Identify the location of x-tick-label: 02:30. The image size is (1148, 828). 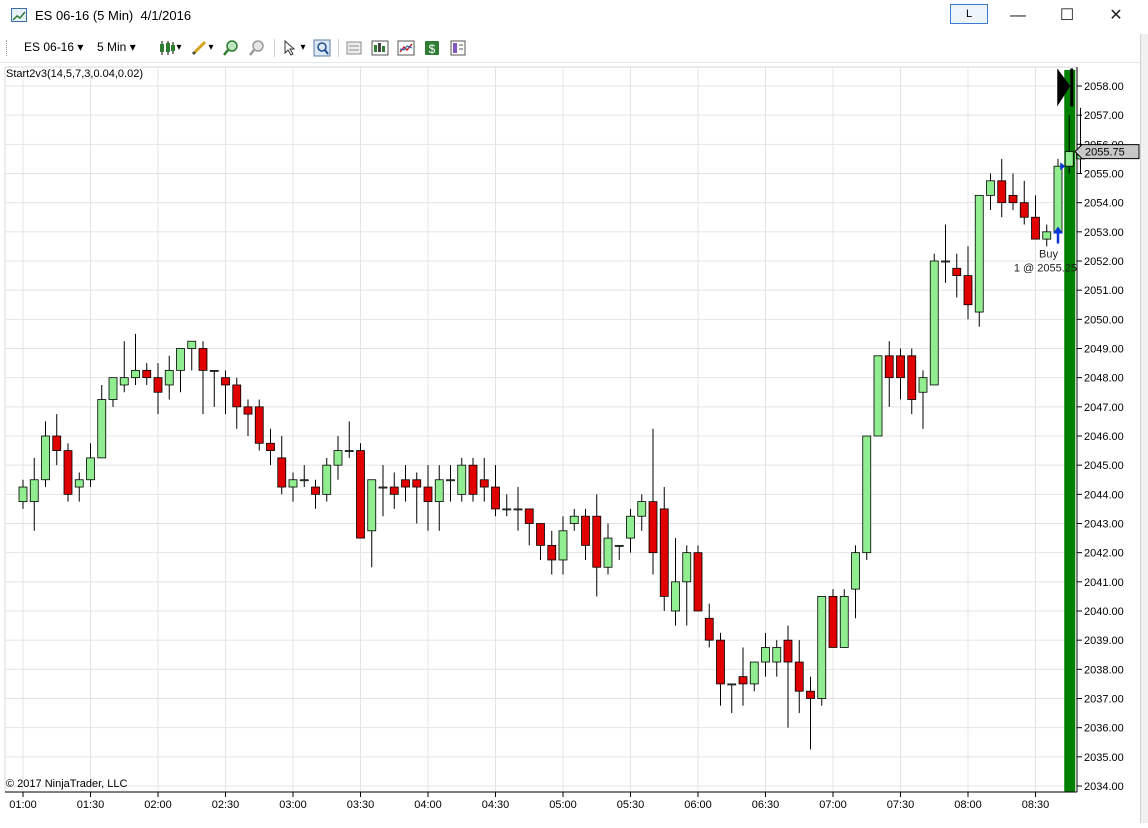
(226, 805).